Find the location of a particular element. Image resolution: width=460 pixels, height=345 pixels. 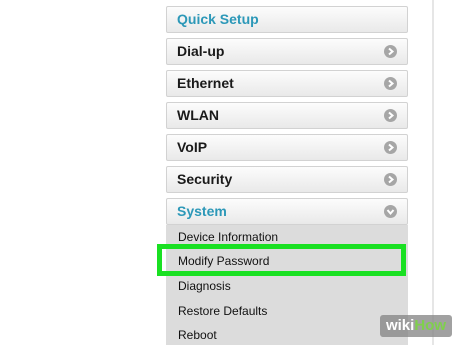

wikihow-watermark: wikiHow is located at coordinates (415, 326).